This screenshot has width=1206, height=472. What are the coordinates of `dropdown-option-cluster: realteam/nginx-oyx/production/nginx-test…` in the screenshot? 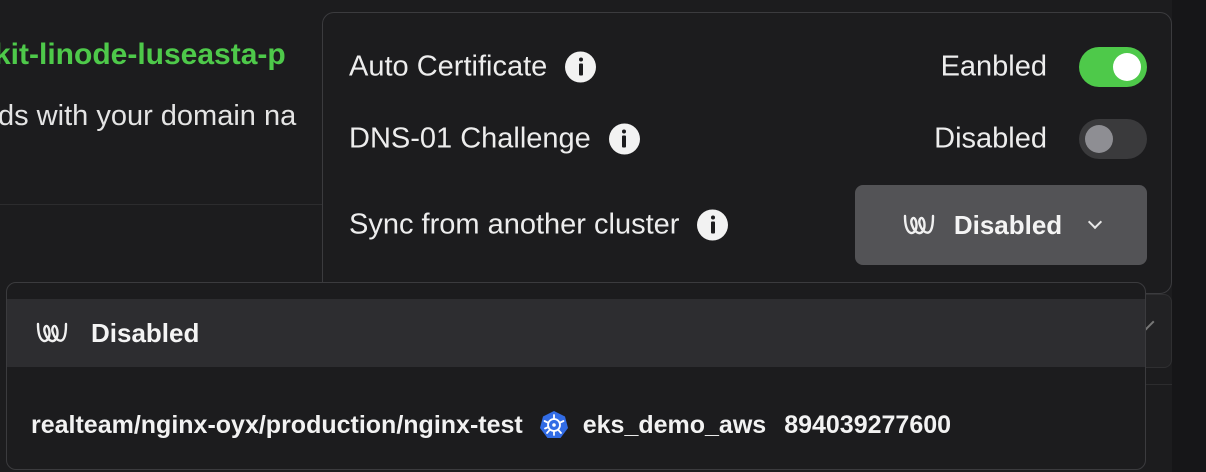 It's located at (491, 425).